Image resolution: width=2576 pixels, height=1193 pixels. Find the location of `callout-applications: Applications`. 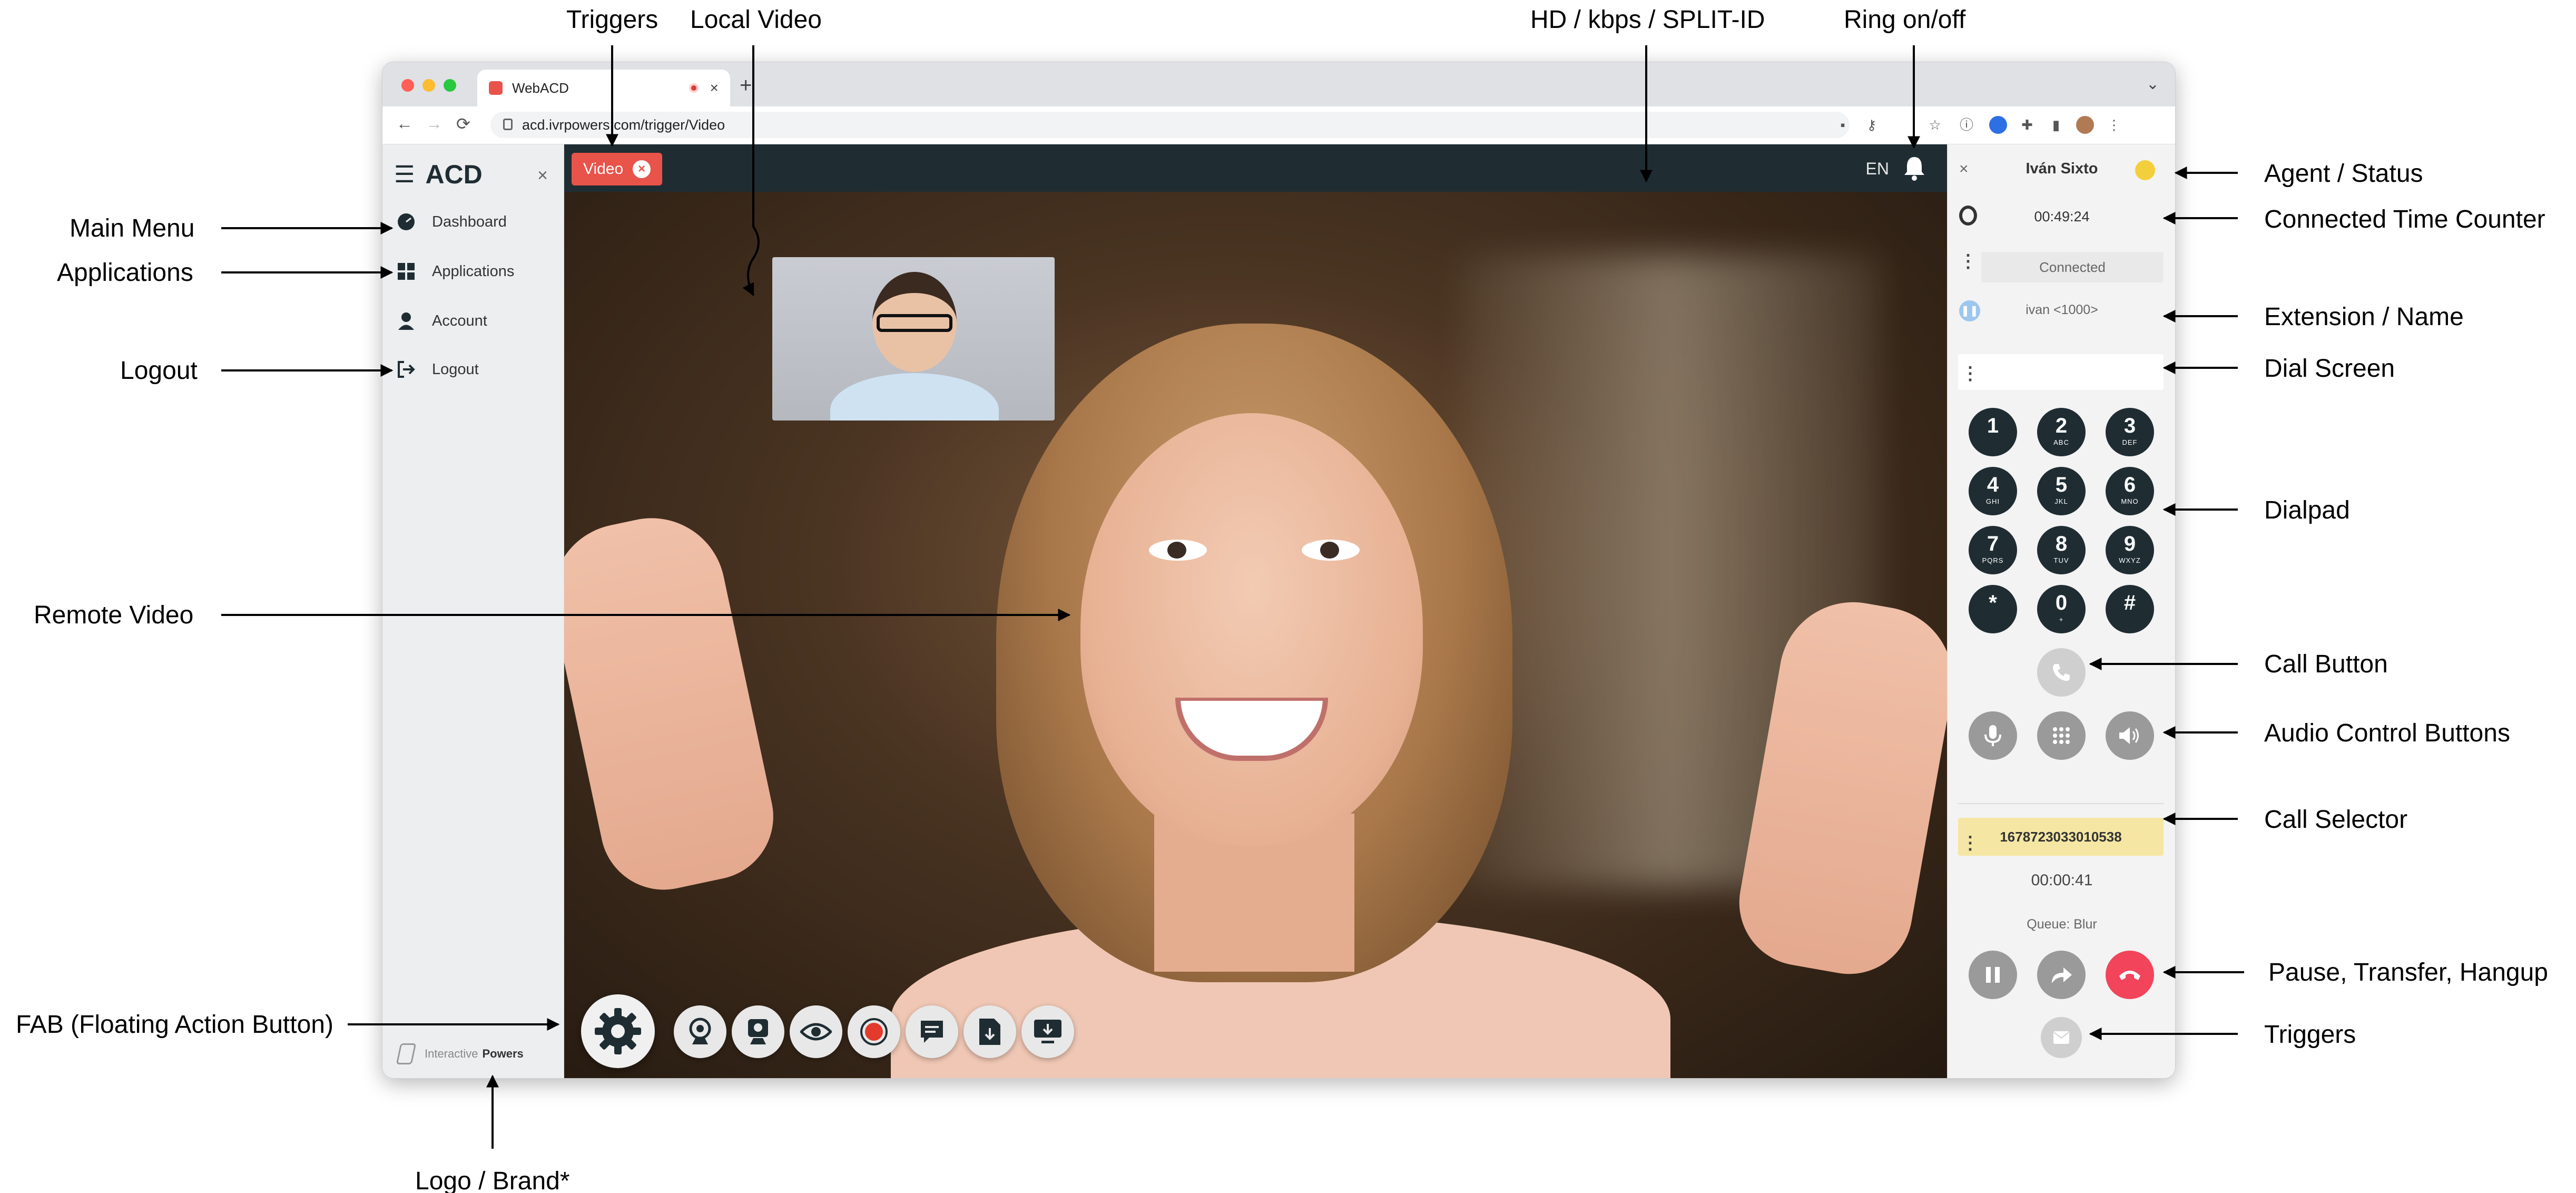

callout-applications: Applications is located at coordinates (125, 273).